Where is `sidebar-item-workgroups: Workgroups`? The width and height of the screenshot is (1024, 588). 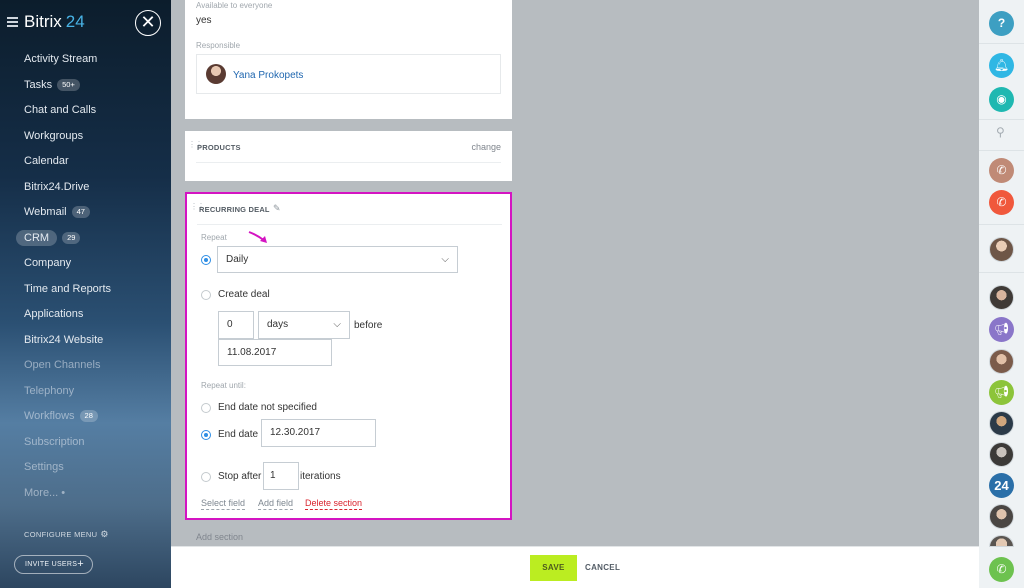
sidebar-item-workgroups: Workgroups is located at coordinates (85, 137).